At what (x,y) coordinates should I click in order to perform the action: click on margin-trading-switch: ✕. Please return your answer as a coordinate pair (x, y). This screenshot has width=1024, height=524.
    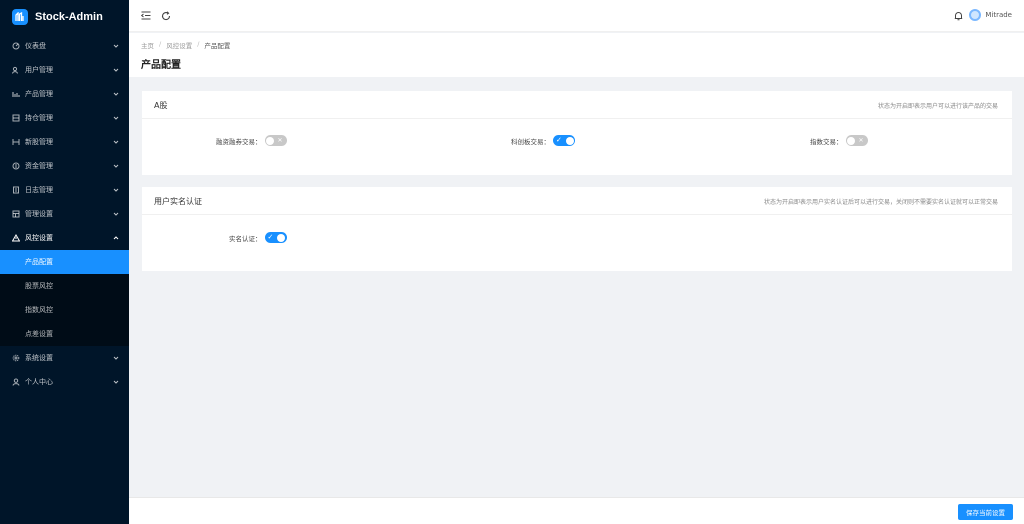
    Looking at the image, I should click on (275, 140).